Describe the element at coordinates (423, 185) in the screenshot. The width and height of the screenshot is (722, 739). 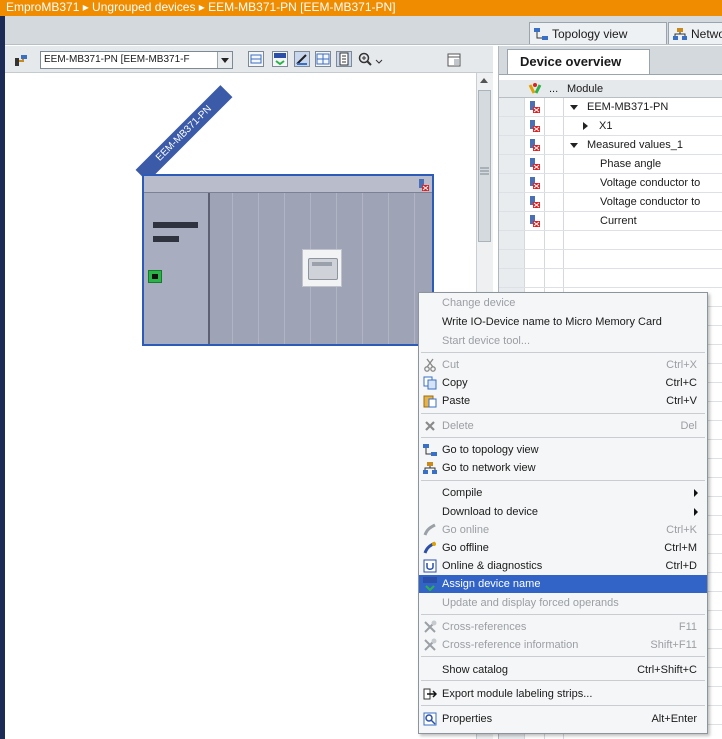
I see `error-badge-icon` at that location.